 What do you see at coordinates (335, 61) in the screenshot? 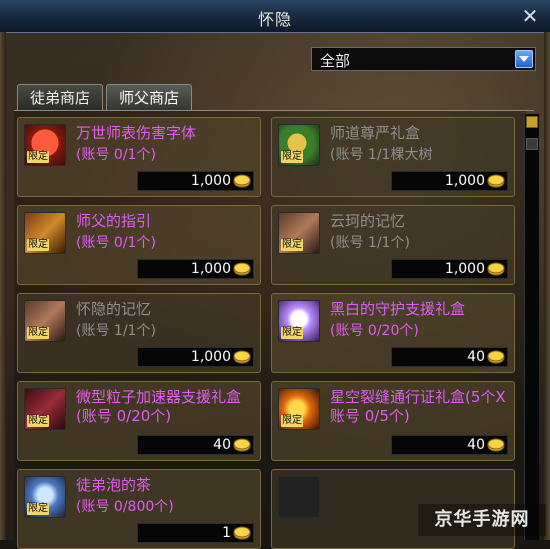
I see `dropdown-selected-value: 全部` at bounding box center [335, 61].